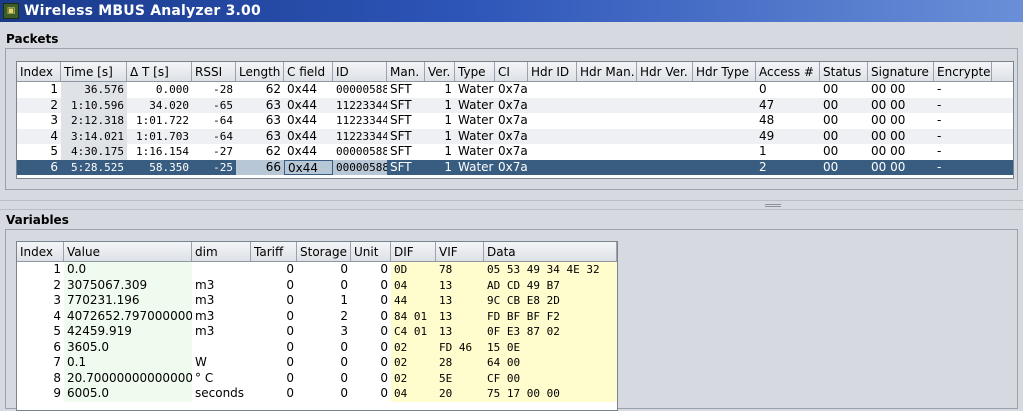 This screenshot has height=411, width=1023. I want to click on packet-cell: 1:01.703, so click(159, 137).